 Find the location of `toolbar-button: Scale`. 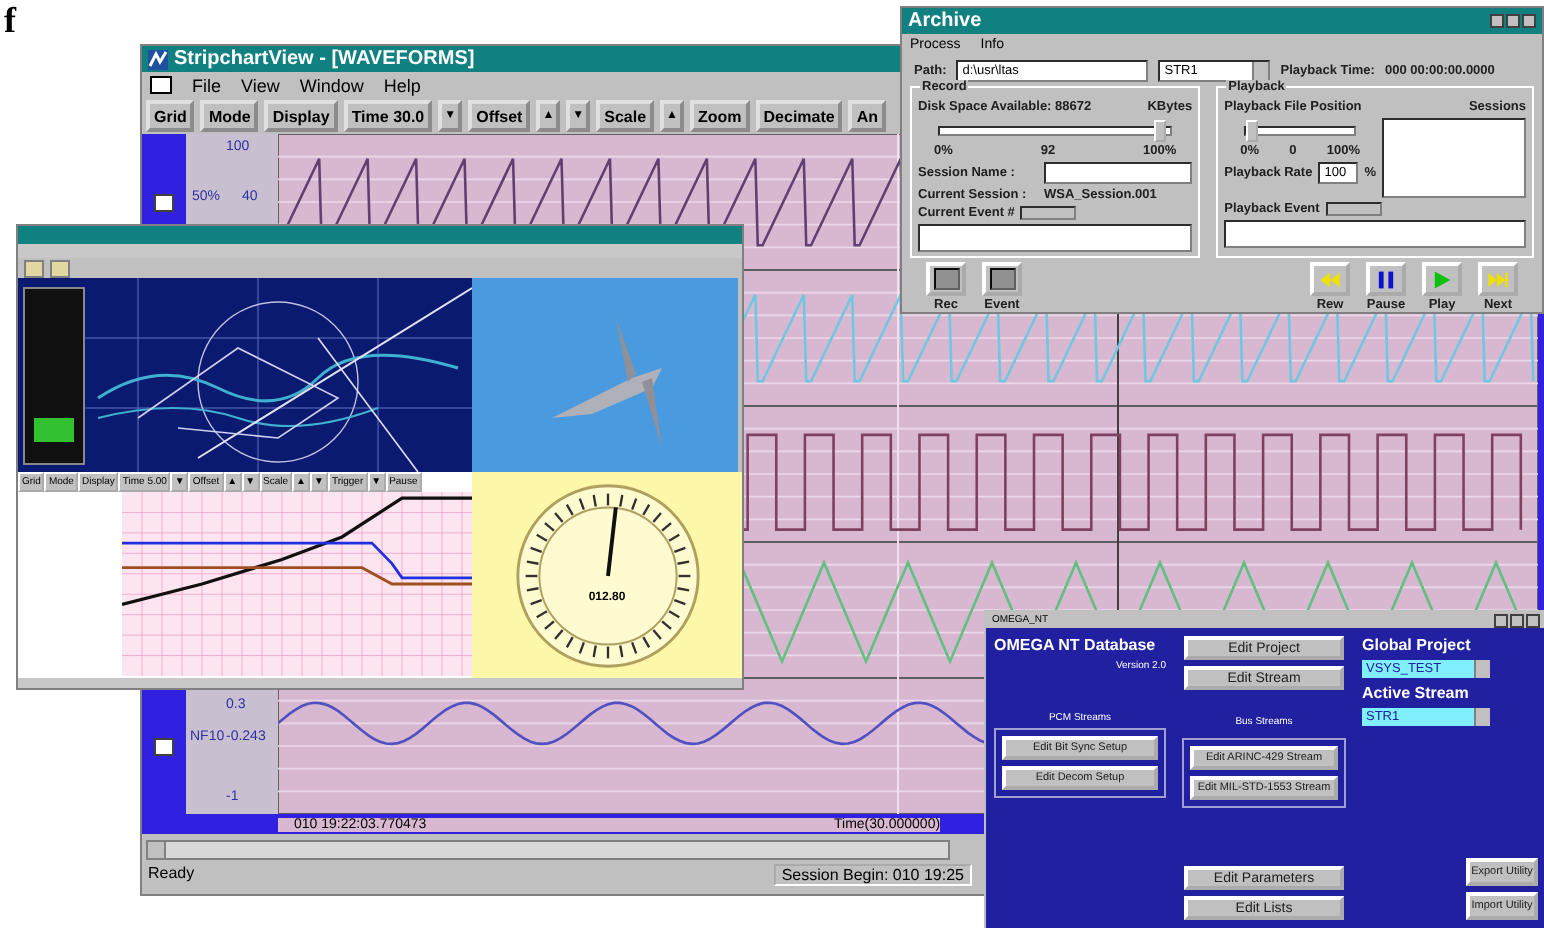

toolbar-button: Scale is located at coordinates (625, 116).